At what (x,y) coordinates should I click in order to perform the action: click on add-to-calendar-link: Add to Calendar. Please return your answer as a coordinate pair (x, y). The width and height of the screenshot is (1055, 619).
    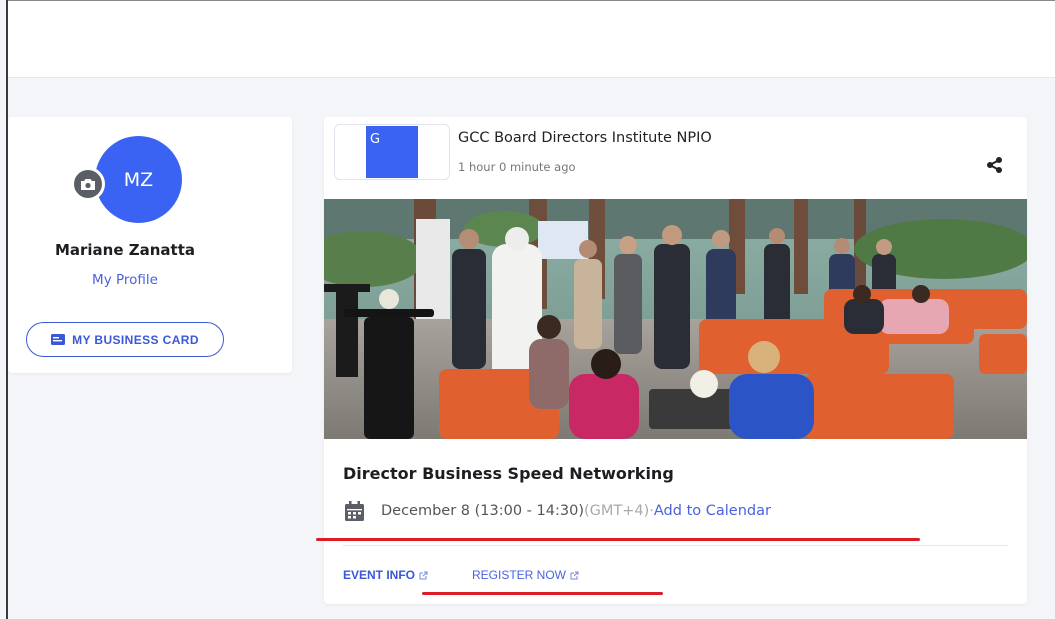
    Looking at the image, I should click on (712, 511).